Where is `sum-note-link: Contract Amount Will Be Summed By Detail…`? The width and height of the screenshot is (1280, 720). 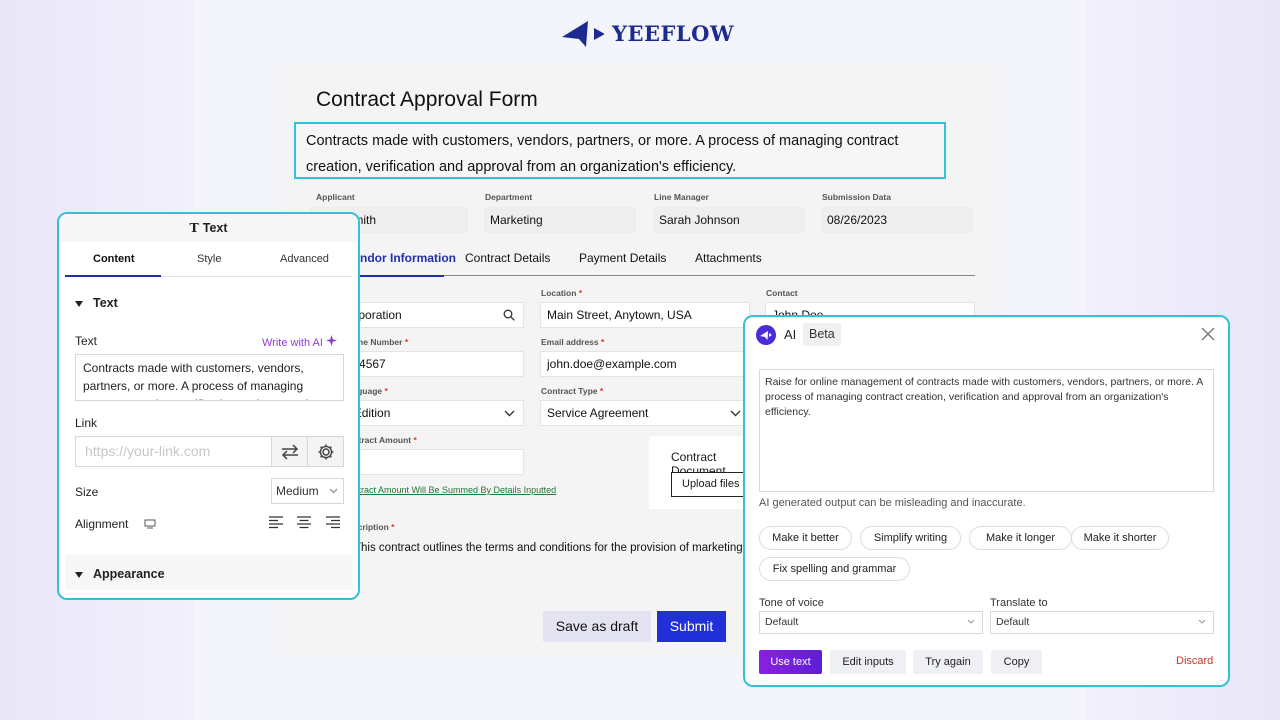
sum-note-link: Contract Amount Will Be Summed By Detail… is located at coordinates (449, 490).